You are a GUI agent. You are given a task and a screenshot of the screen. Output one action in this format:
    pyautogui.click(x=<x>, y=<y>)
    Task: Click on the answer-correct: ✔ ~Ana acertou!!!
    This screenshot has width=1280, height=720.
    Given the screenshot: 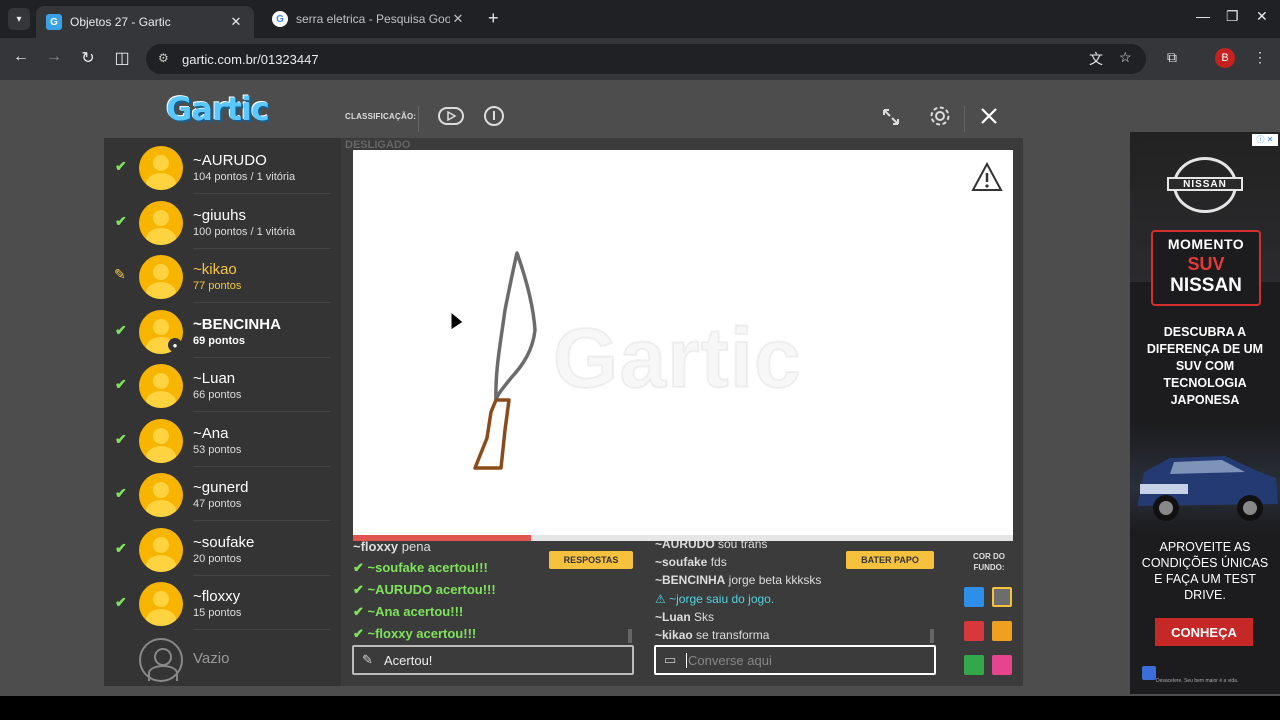 What is the action you would take?
    pyautogui.click(x=408, y=612)
    